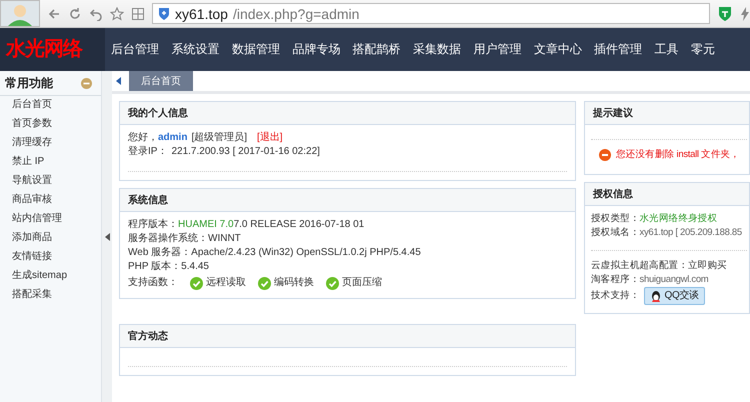 This screenshot has height=402, width=750. Describe the element at coordinates (656, 296) in the screenshot. I see `penguin-icon` at that location.